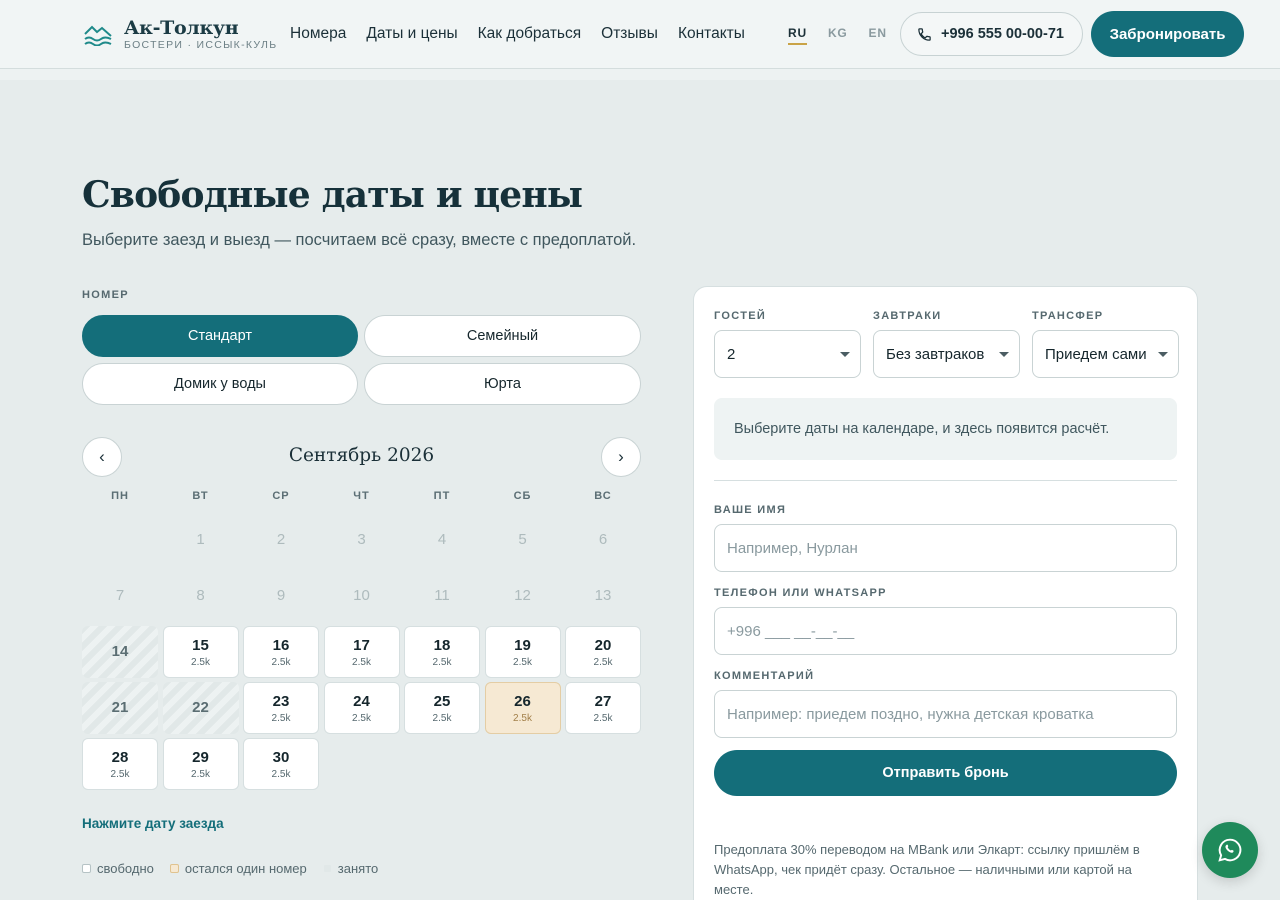 Image resolution: width=1280 pixels, height=900 pixels. Describe the element at coordinates (153, 823) in the screenshot. I see `calendar-hint: Нажмите дату заезда` at that location.